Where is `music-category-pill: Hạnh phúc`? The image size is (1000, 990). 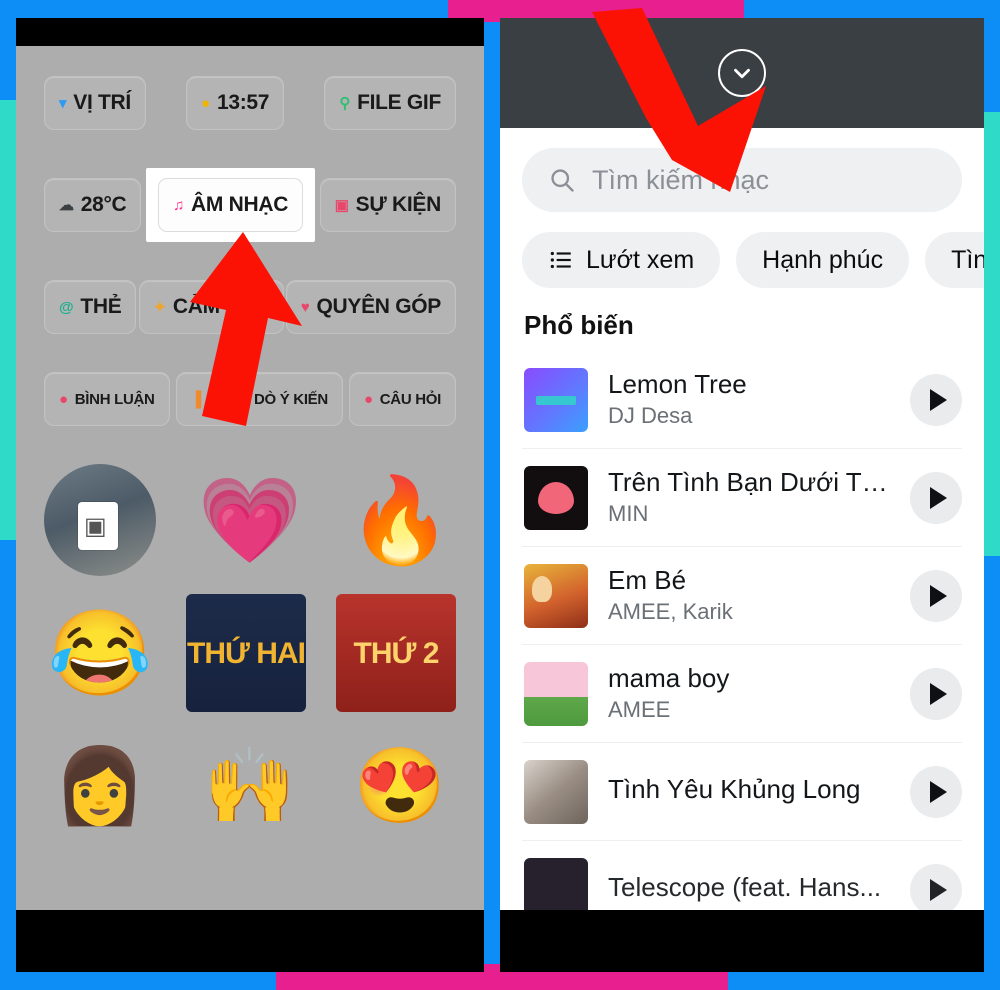 music-category-pill: Hạnh phúc is located at coordinates (823, 260).